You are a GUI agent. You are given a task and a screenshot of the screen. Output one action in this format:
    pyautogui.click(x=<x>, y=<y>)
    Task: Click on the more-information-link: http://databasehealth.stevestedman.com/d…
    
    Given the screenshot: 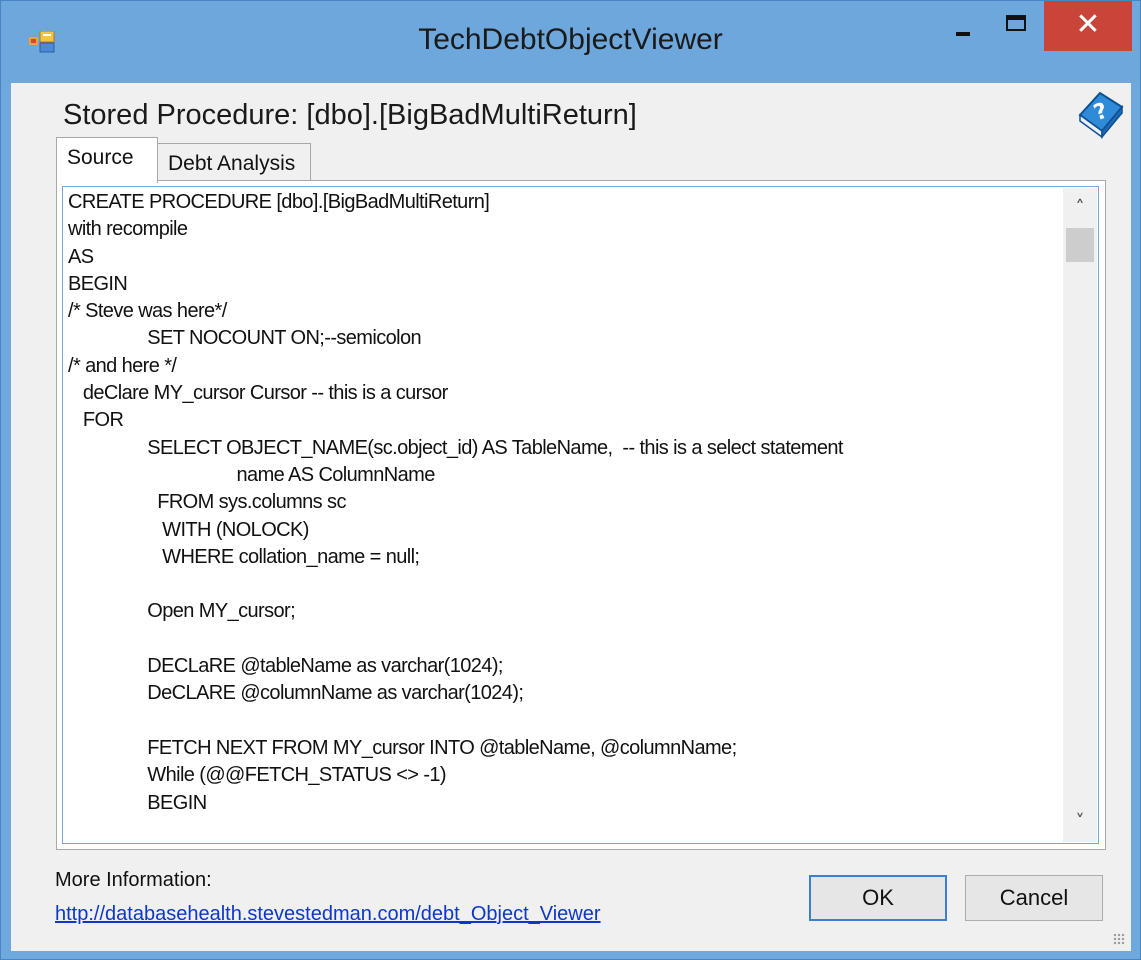 What is the action you would take?
    pyautogui.click(x=328, y=914)
    